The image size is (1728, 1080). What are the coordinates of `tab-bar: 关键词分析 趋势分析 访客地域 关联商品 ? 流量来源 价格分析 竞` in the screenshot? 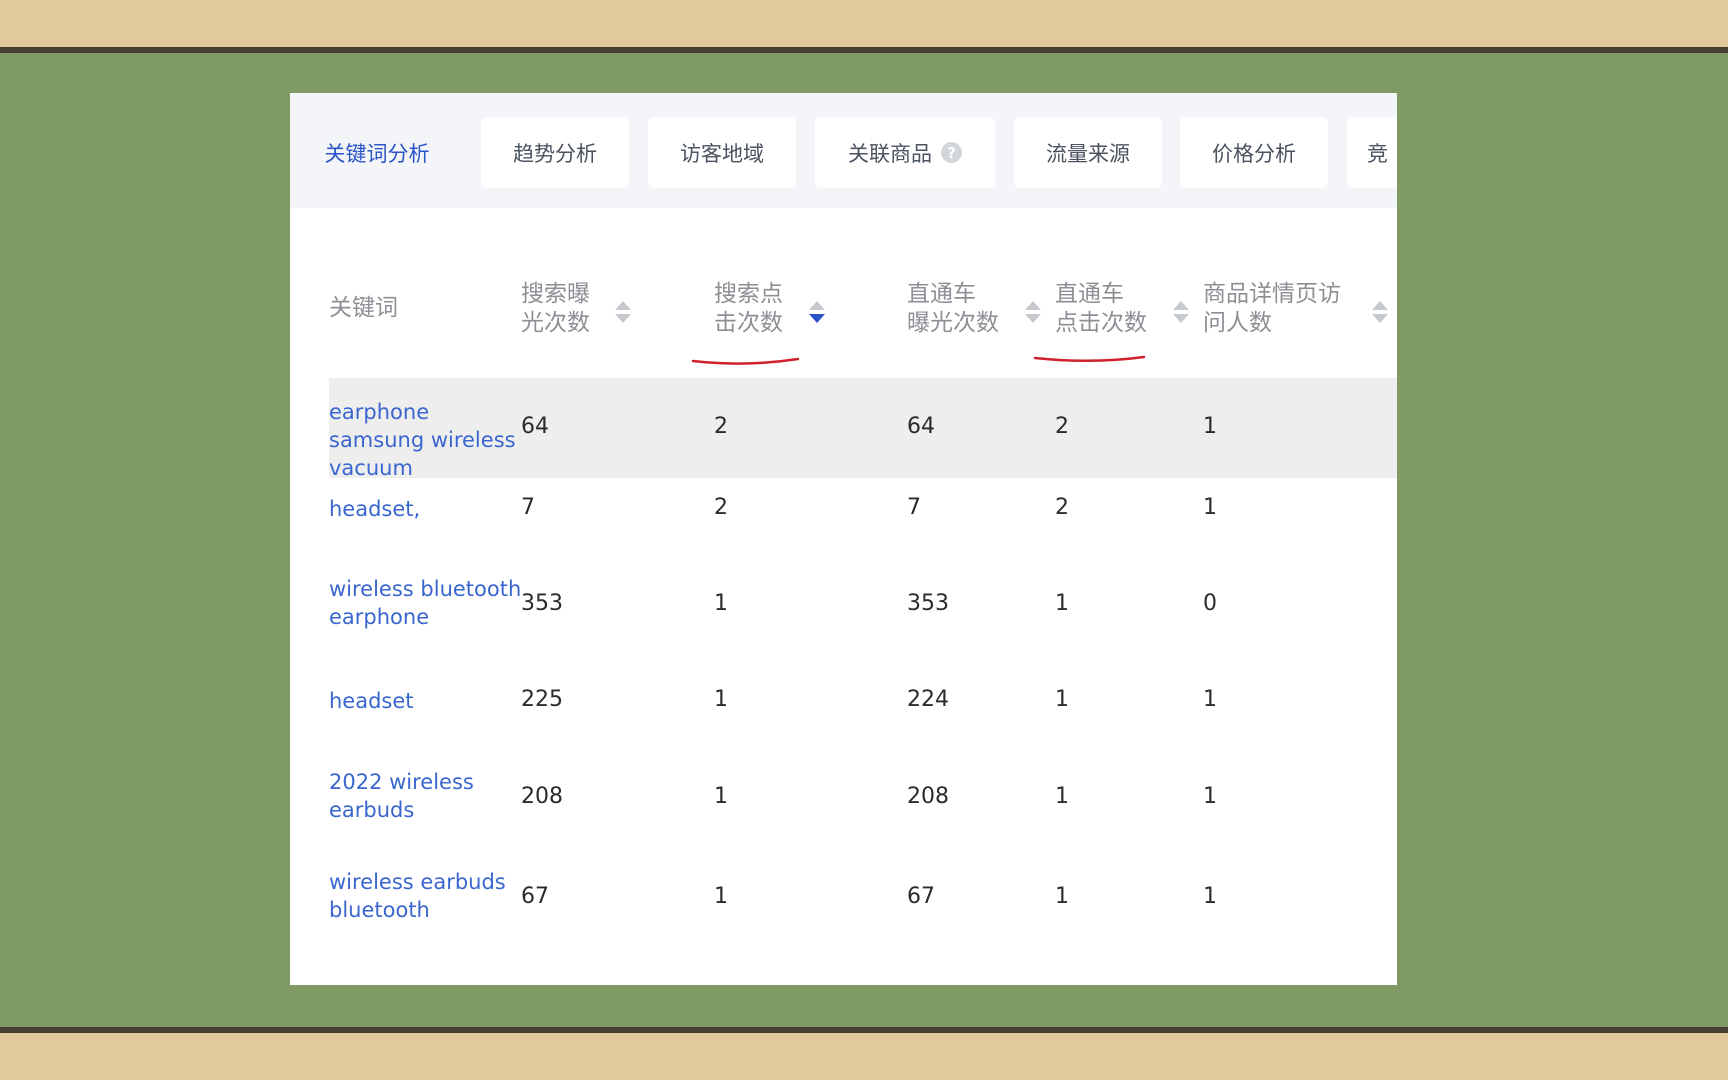 It's located at (843, 150).